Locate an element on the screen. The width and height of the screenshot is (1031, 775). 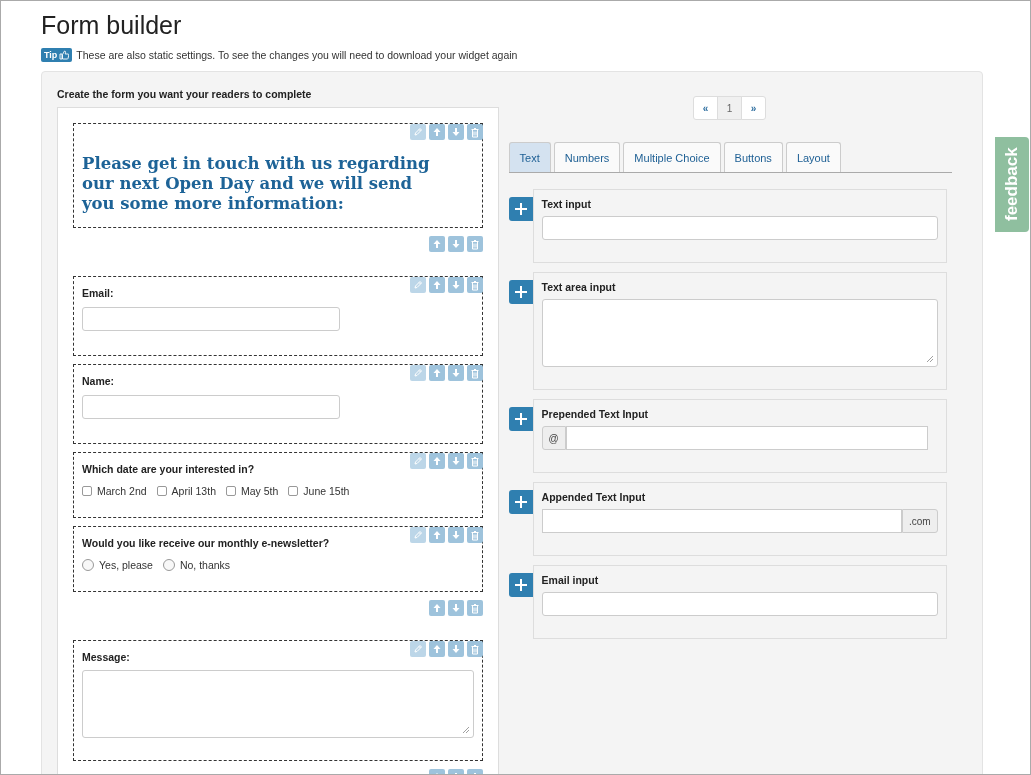
form-block: Would you like receive our monthly e-newsletter? Yes, please No, thanks is located at coordinates (278, 559).